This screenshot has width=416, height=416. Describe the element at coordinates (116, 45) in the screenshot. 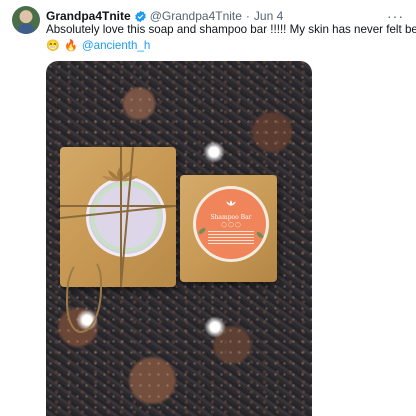

I see `mention-link: @ancienth_h` at that location.